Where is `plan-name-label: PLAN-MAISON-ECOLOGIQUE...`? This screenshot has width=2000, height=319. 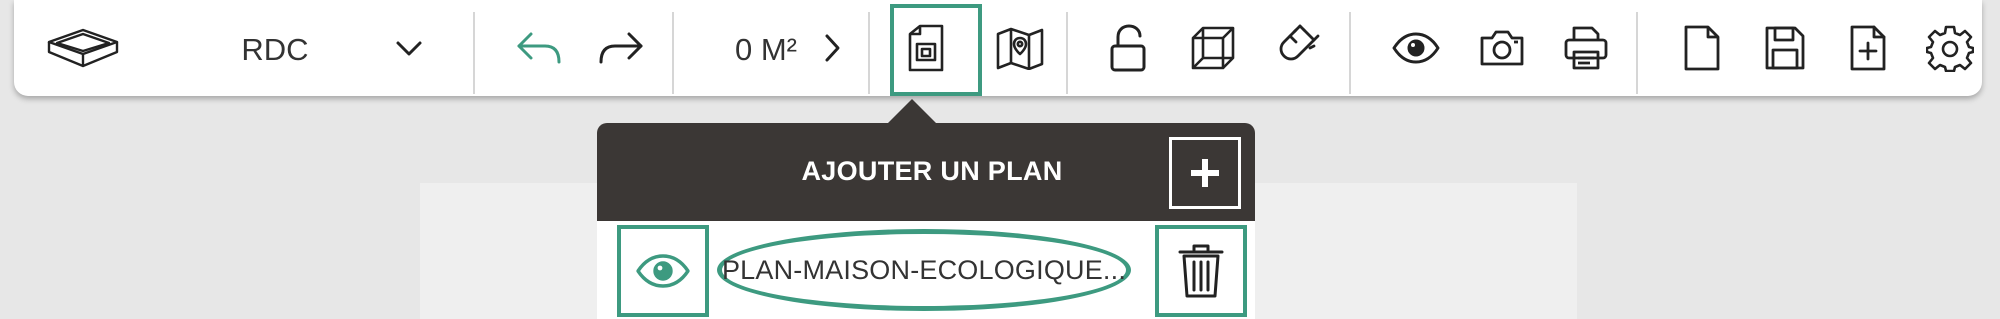
plan-name-label: PLAN-MAISON-ECOLOGIQUE... is located at coordinates (924, 269).